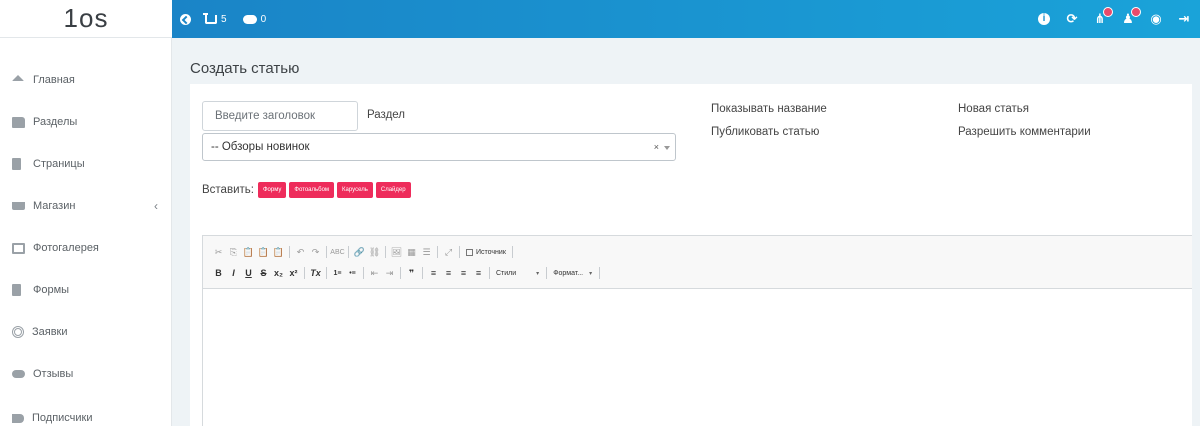 The width and height of the screenshot is (1200, 426). I want to click on page-title: Создать статью, so click(245, 68).